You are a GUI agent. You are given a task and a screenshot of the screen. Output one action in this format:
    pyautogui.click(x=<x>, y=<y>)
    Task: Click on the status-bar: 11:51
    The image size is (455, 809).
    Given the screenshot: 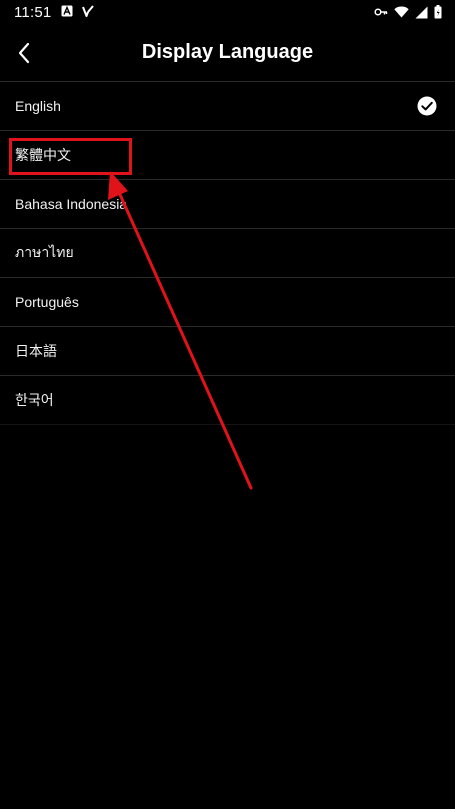 What is the action you would take?
    pyautogui.click(x=227, y=13)
    